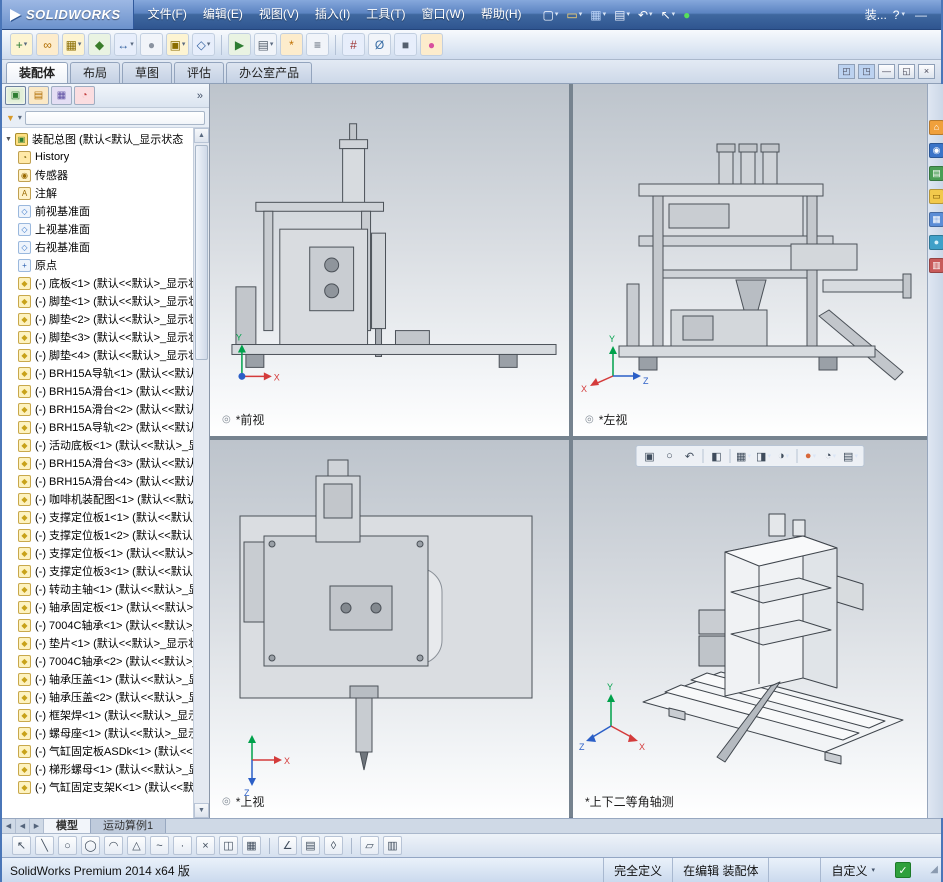 The height and width of the screenshot is (882, 943). Describe the element at coordinates (203, 44) in the screenshot. I see `reference-geometry-button: ◇ ▾` at that location.